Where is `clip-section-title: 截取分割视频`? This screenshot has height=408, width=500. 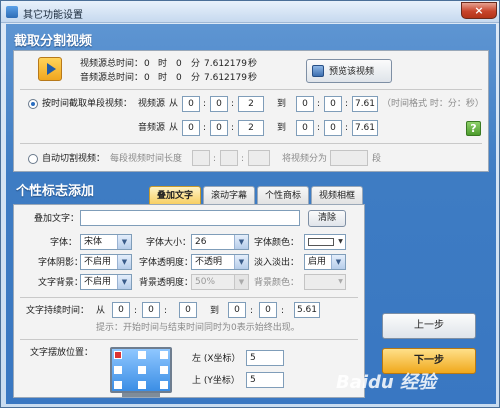 clip-section-title: 截取分割视频 is located at coordinates (53, 41).